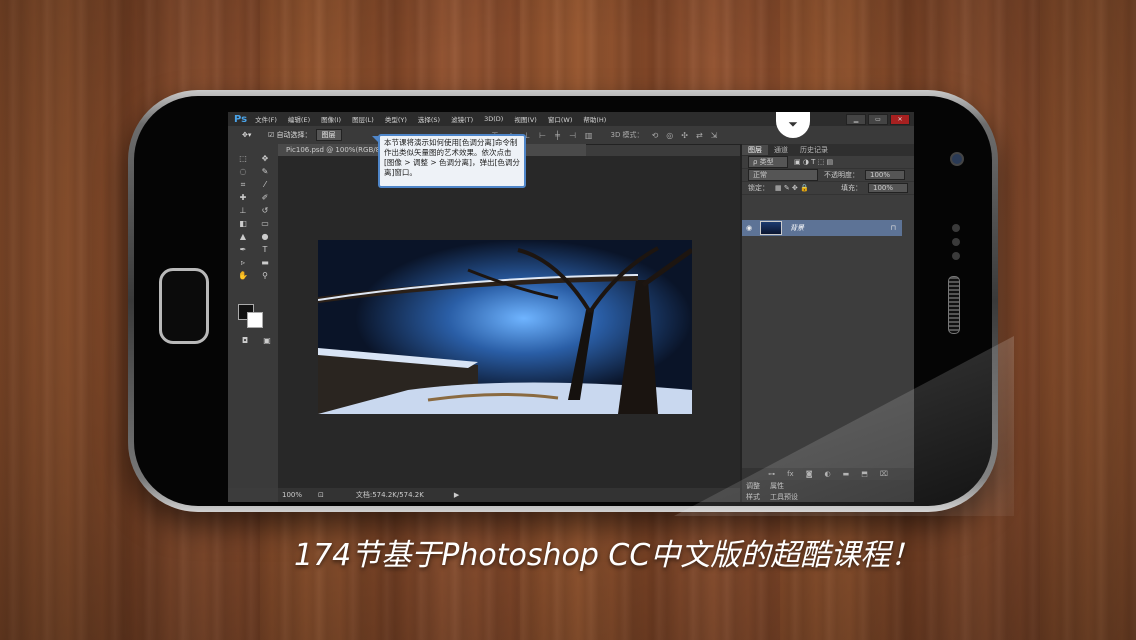 This screenshot has height=640, width=1136. What do you see at coordinates (265, 250) in the screenshot?
I see `type-tool-icon: T` at bounding box center [265, 250].